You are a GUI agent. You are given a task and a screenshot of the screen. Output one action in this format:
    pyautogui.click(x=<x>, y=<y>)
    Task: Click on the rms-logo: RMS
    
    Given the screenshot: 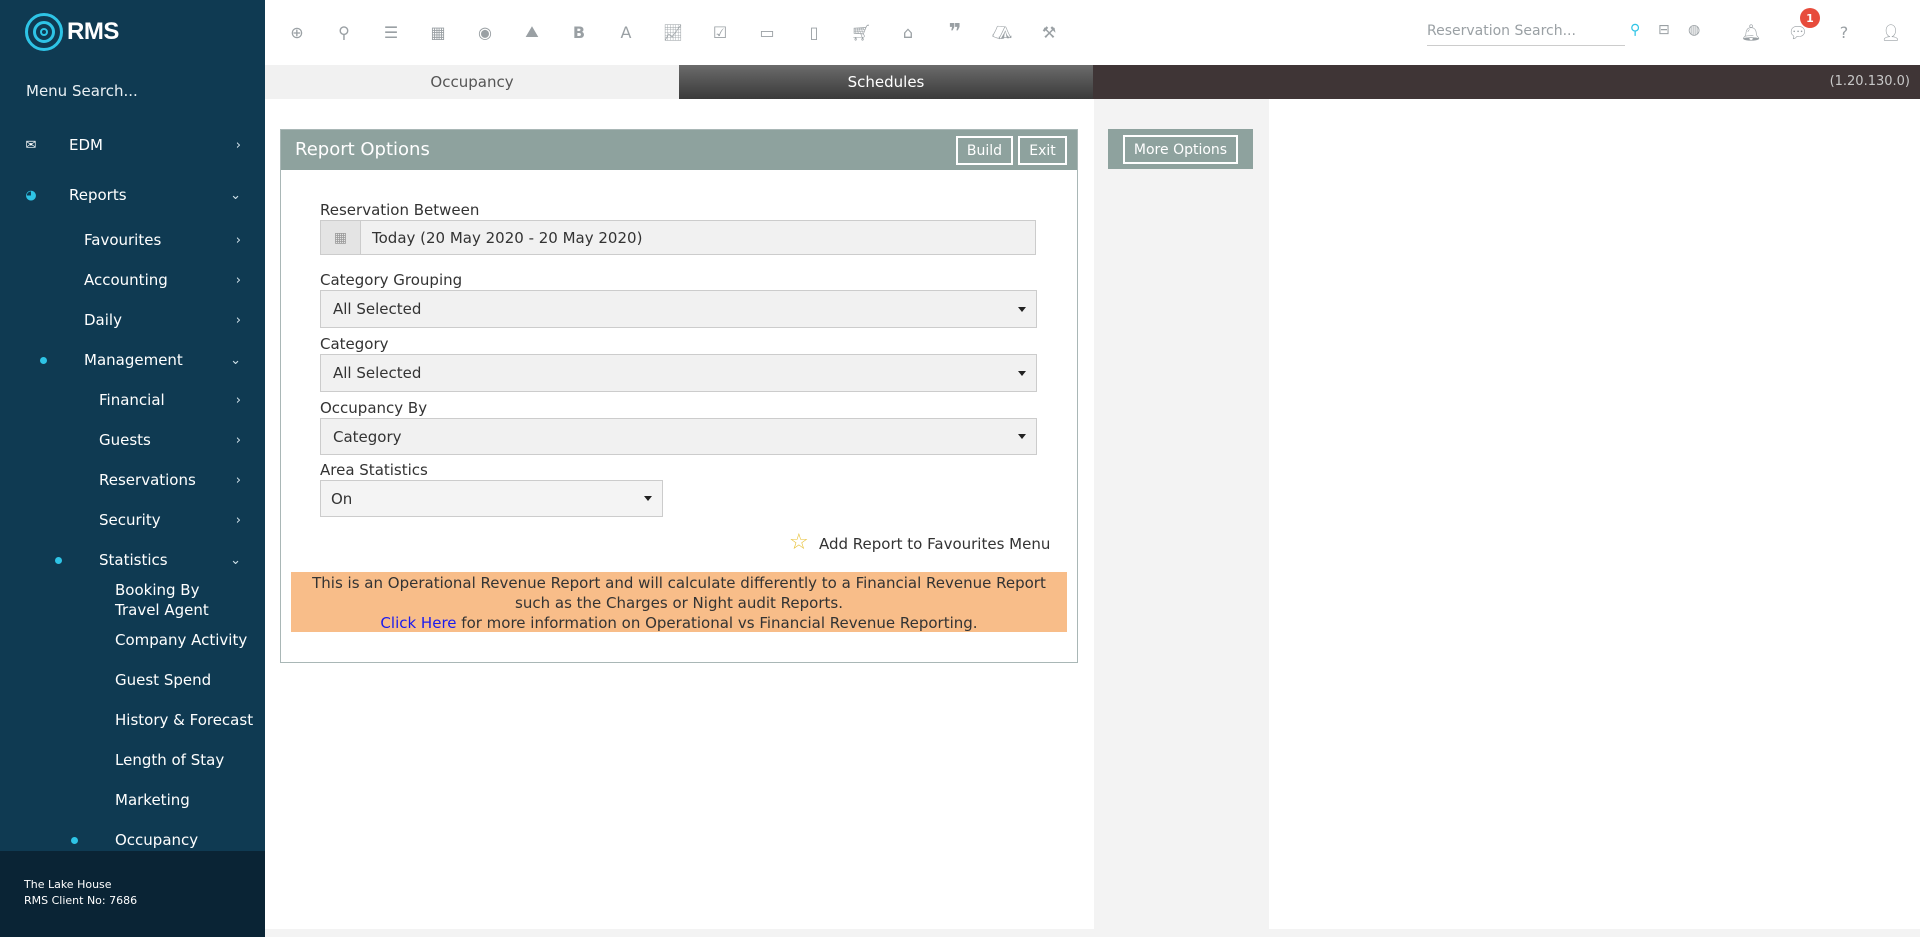 What is the action you would take?
    pyautogui.click(x=72, y=32)
    